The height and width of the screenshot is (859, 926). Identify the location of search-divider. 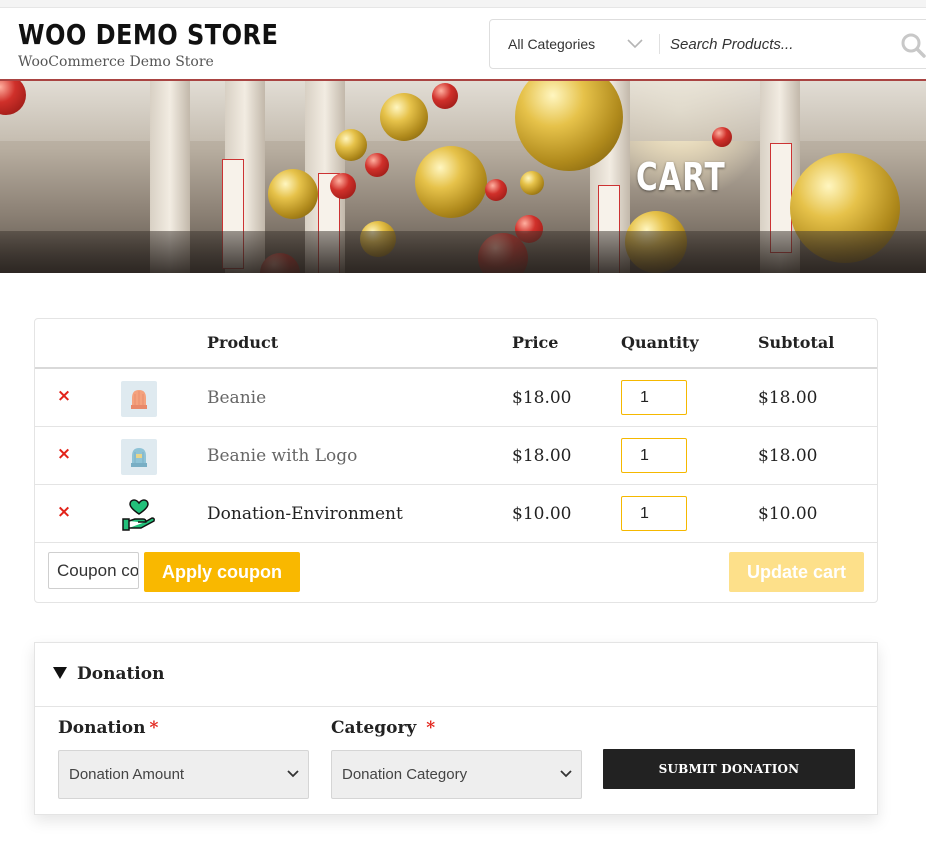
(659, 44).